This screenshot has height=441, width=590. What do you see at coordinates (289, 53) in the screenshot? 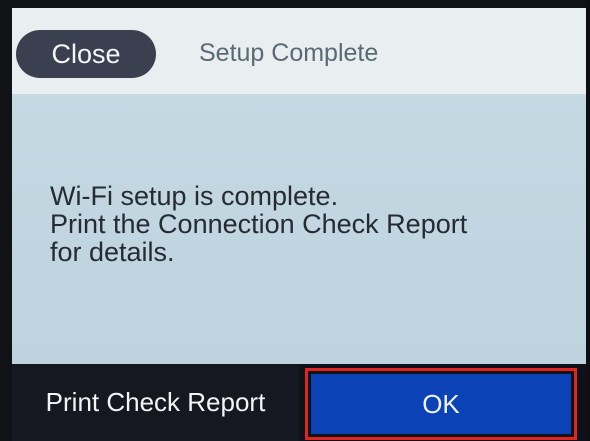
I see `page-title: Setup Complete` at bounding box center [289, 53].